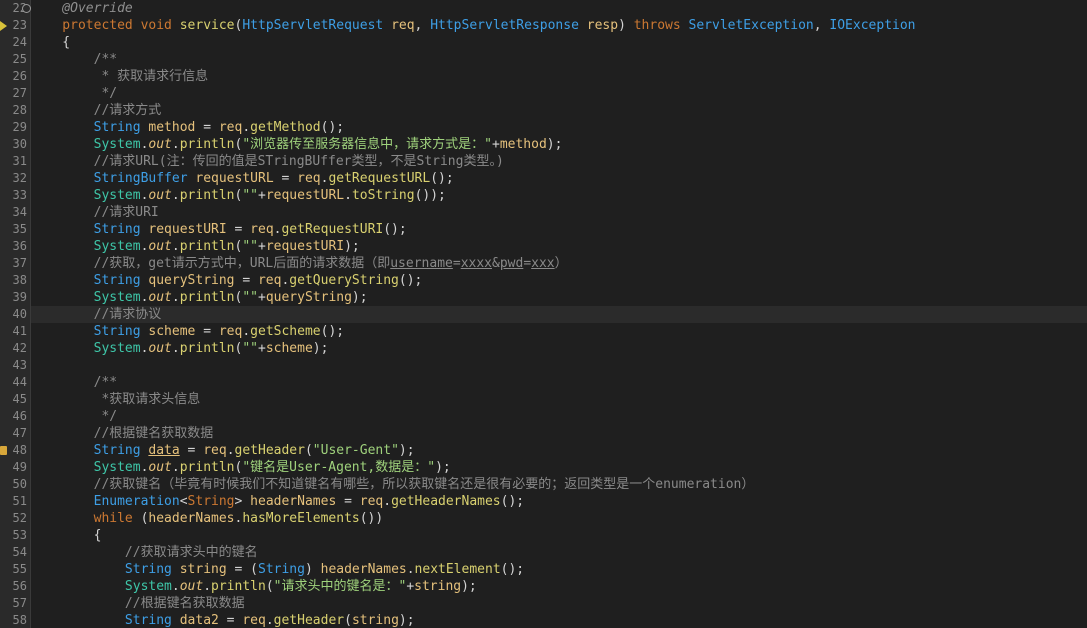 The height and width of the screenshot is (628, 1087). What do you see at coordinates (19, 484) in the screenshot?
I see `line-number: 50` at bounding box center [19, 484].